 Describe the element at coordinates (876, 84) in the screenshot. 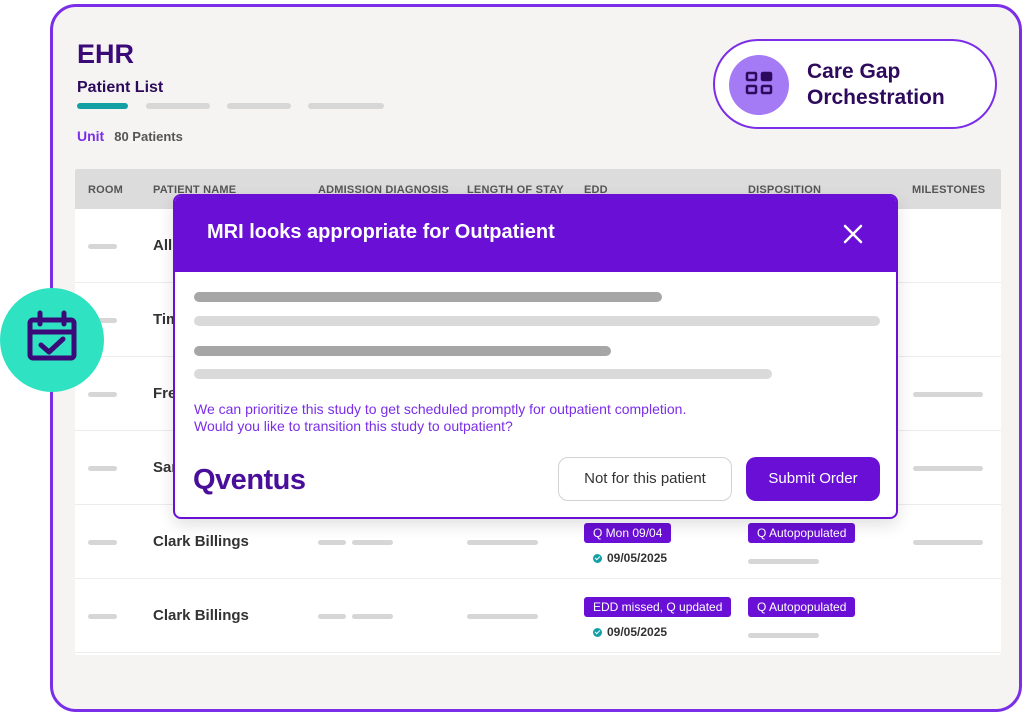

I see `care-gap-label: Care Gap Orchestration` at that location.